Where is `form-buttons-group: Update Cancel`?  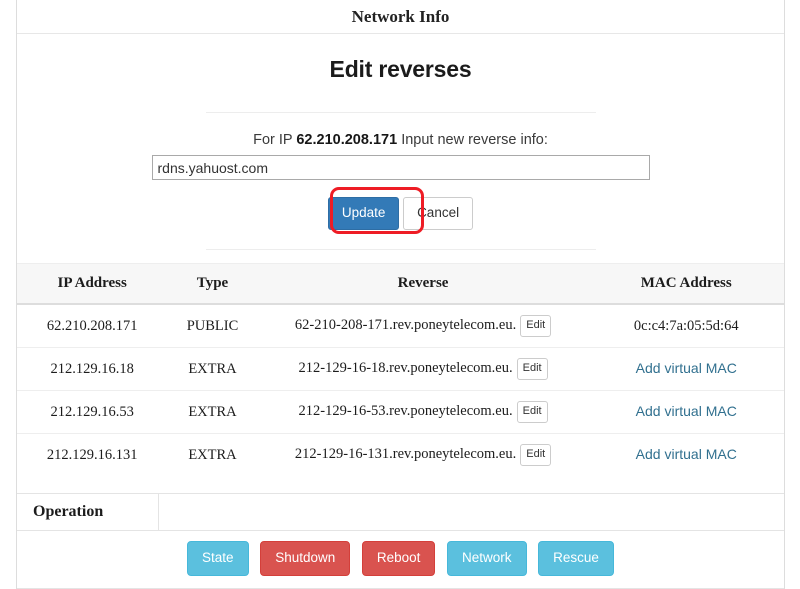 form-buttons-group: Update Cancel is located at coordinates (400, 213).